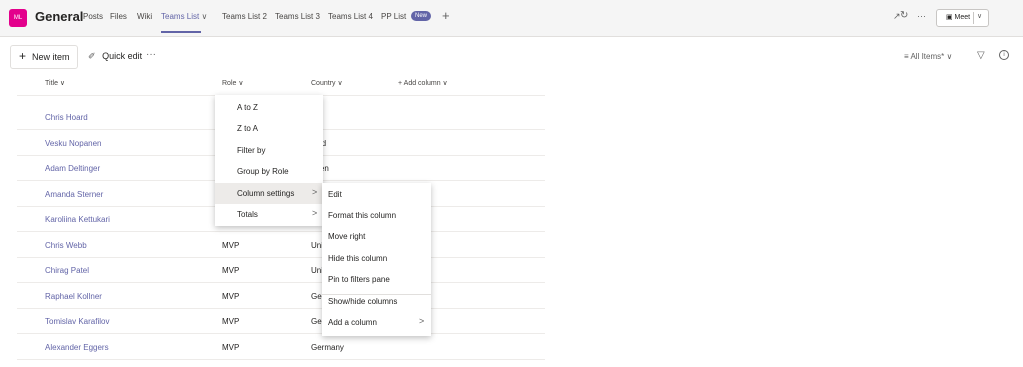 Image resolution: width=1023 pixels, height=367 pixels. Describe the element at coordinates (122, 56) in the screenshot. I see `quick-edit-label: Quick edit` at that location.